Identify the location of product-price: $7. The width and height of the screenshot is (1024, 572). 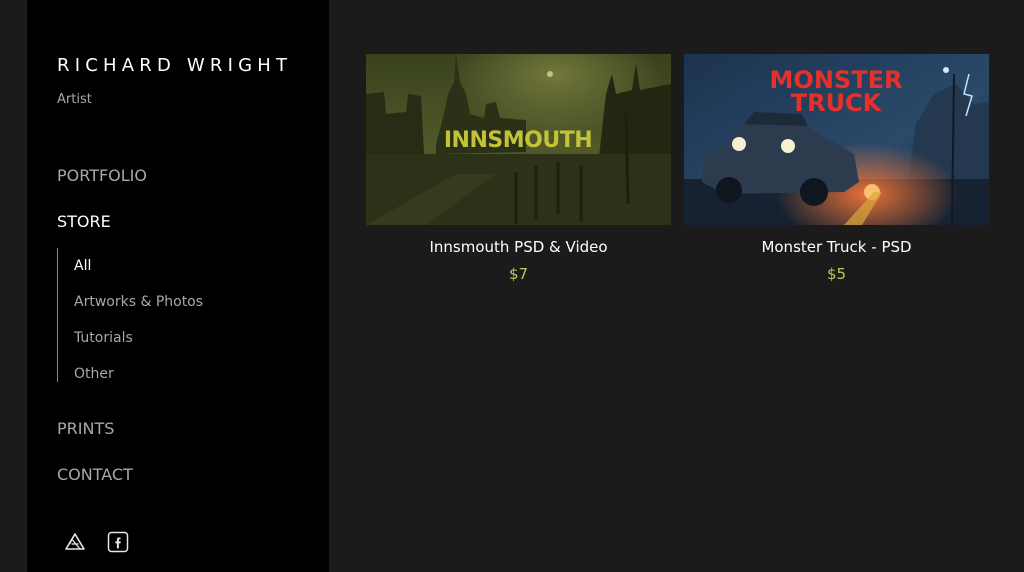
(518, 274).